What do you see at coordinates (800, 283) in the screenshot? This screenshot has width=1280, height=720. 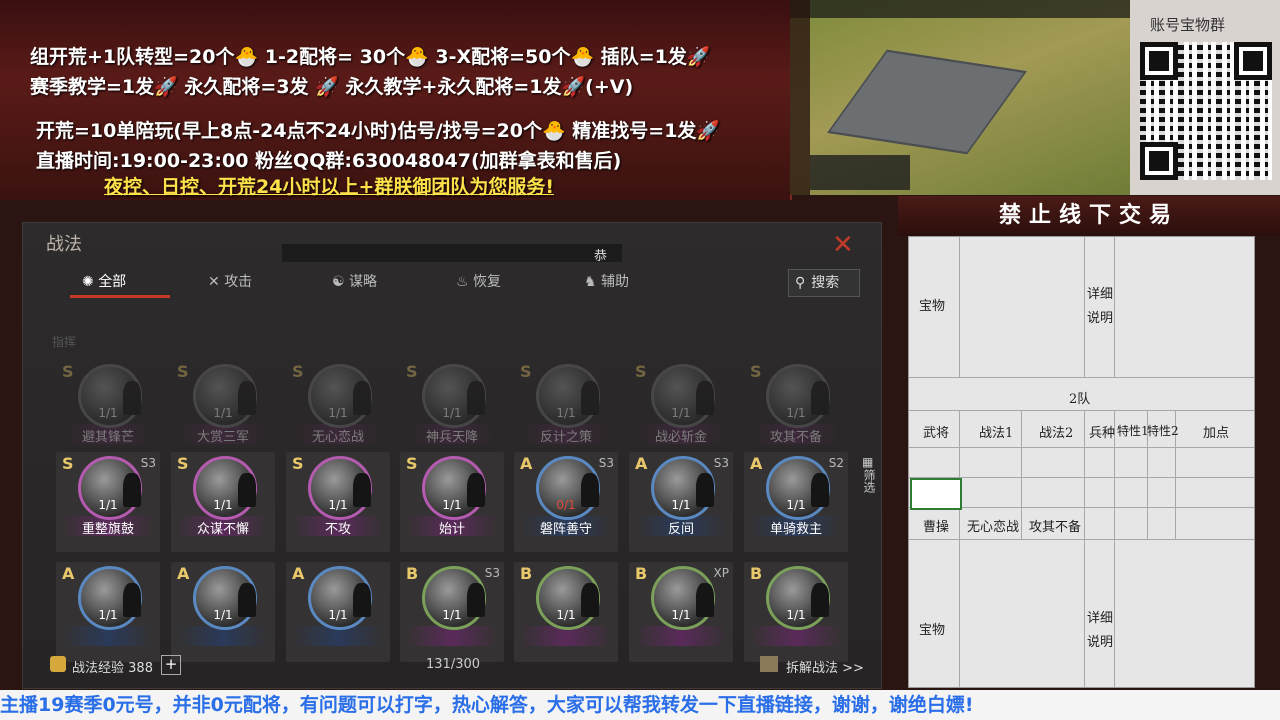 I see `search-icon: ⚲` at bounding box center [800, 283].